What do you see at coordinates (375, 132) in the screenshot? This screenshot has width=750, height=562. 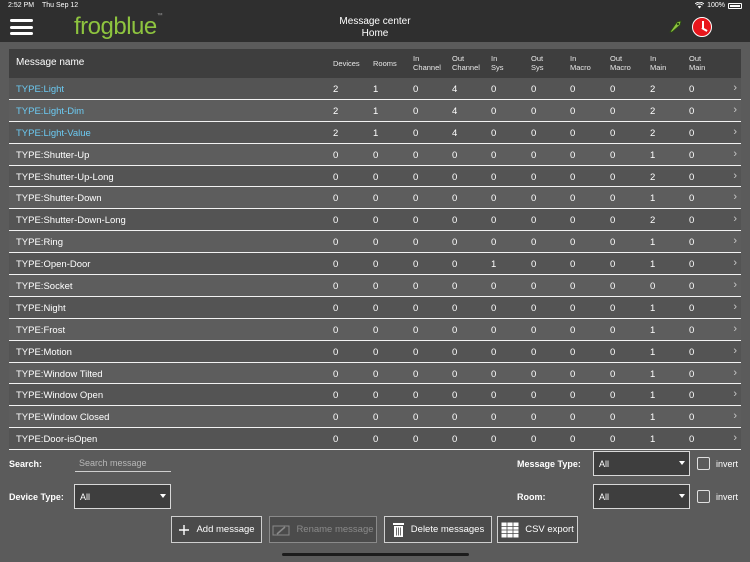 I see `table-row: TYPE:Light-Value 2 1 0 4 0 0 0 0 2 0 ›` at bounding box center [375, 132].